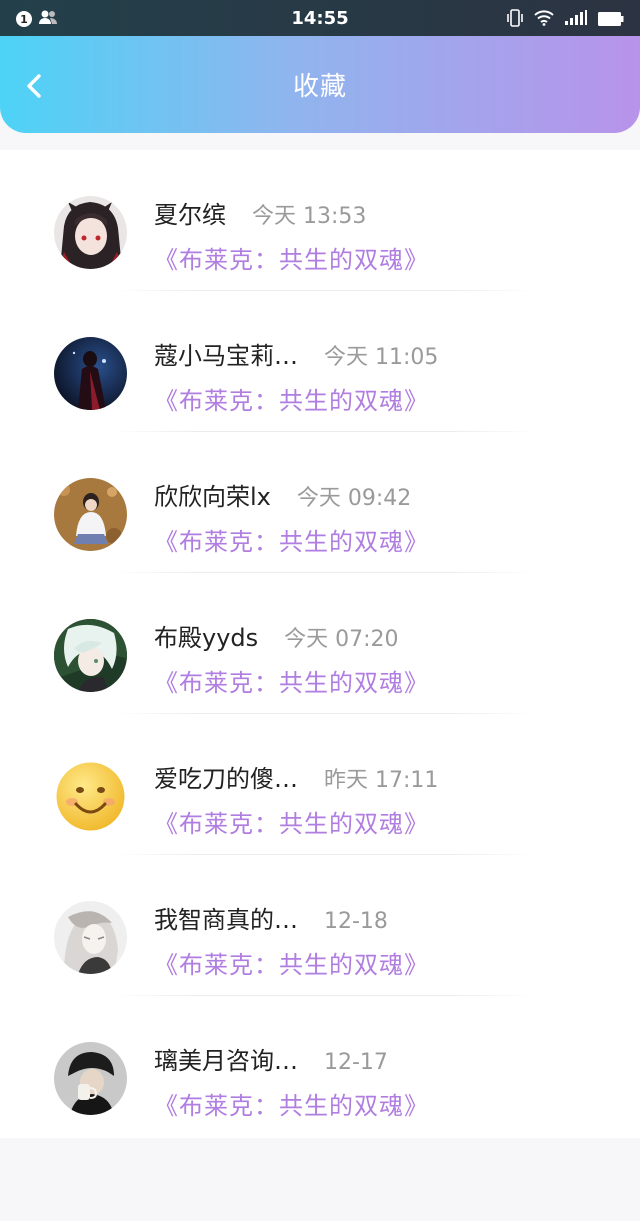  Describe the element at coordinates (341, 639) in the screenshot. I see `timestamp: 今天 07:20` at that location.